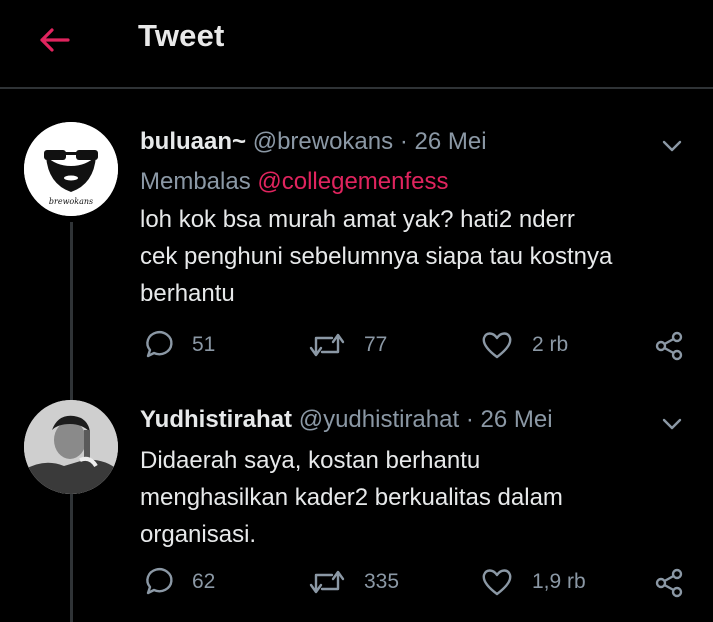 Image resolution: width=713 pixels, height=622 pixels. I want to click on tweet-actions: 62 335 1,9 rb, so click(356, 585).